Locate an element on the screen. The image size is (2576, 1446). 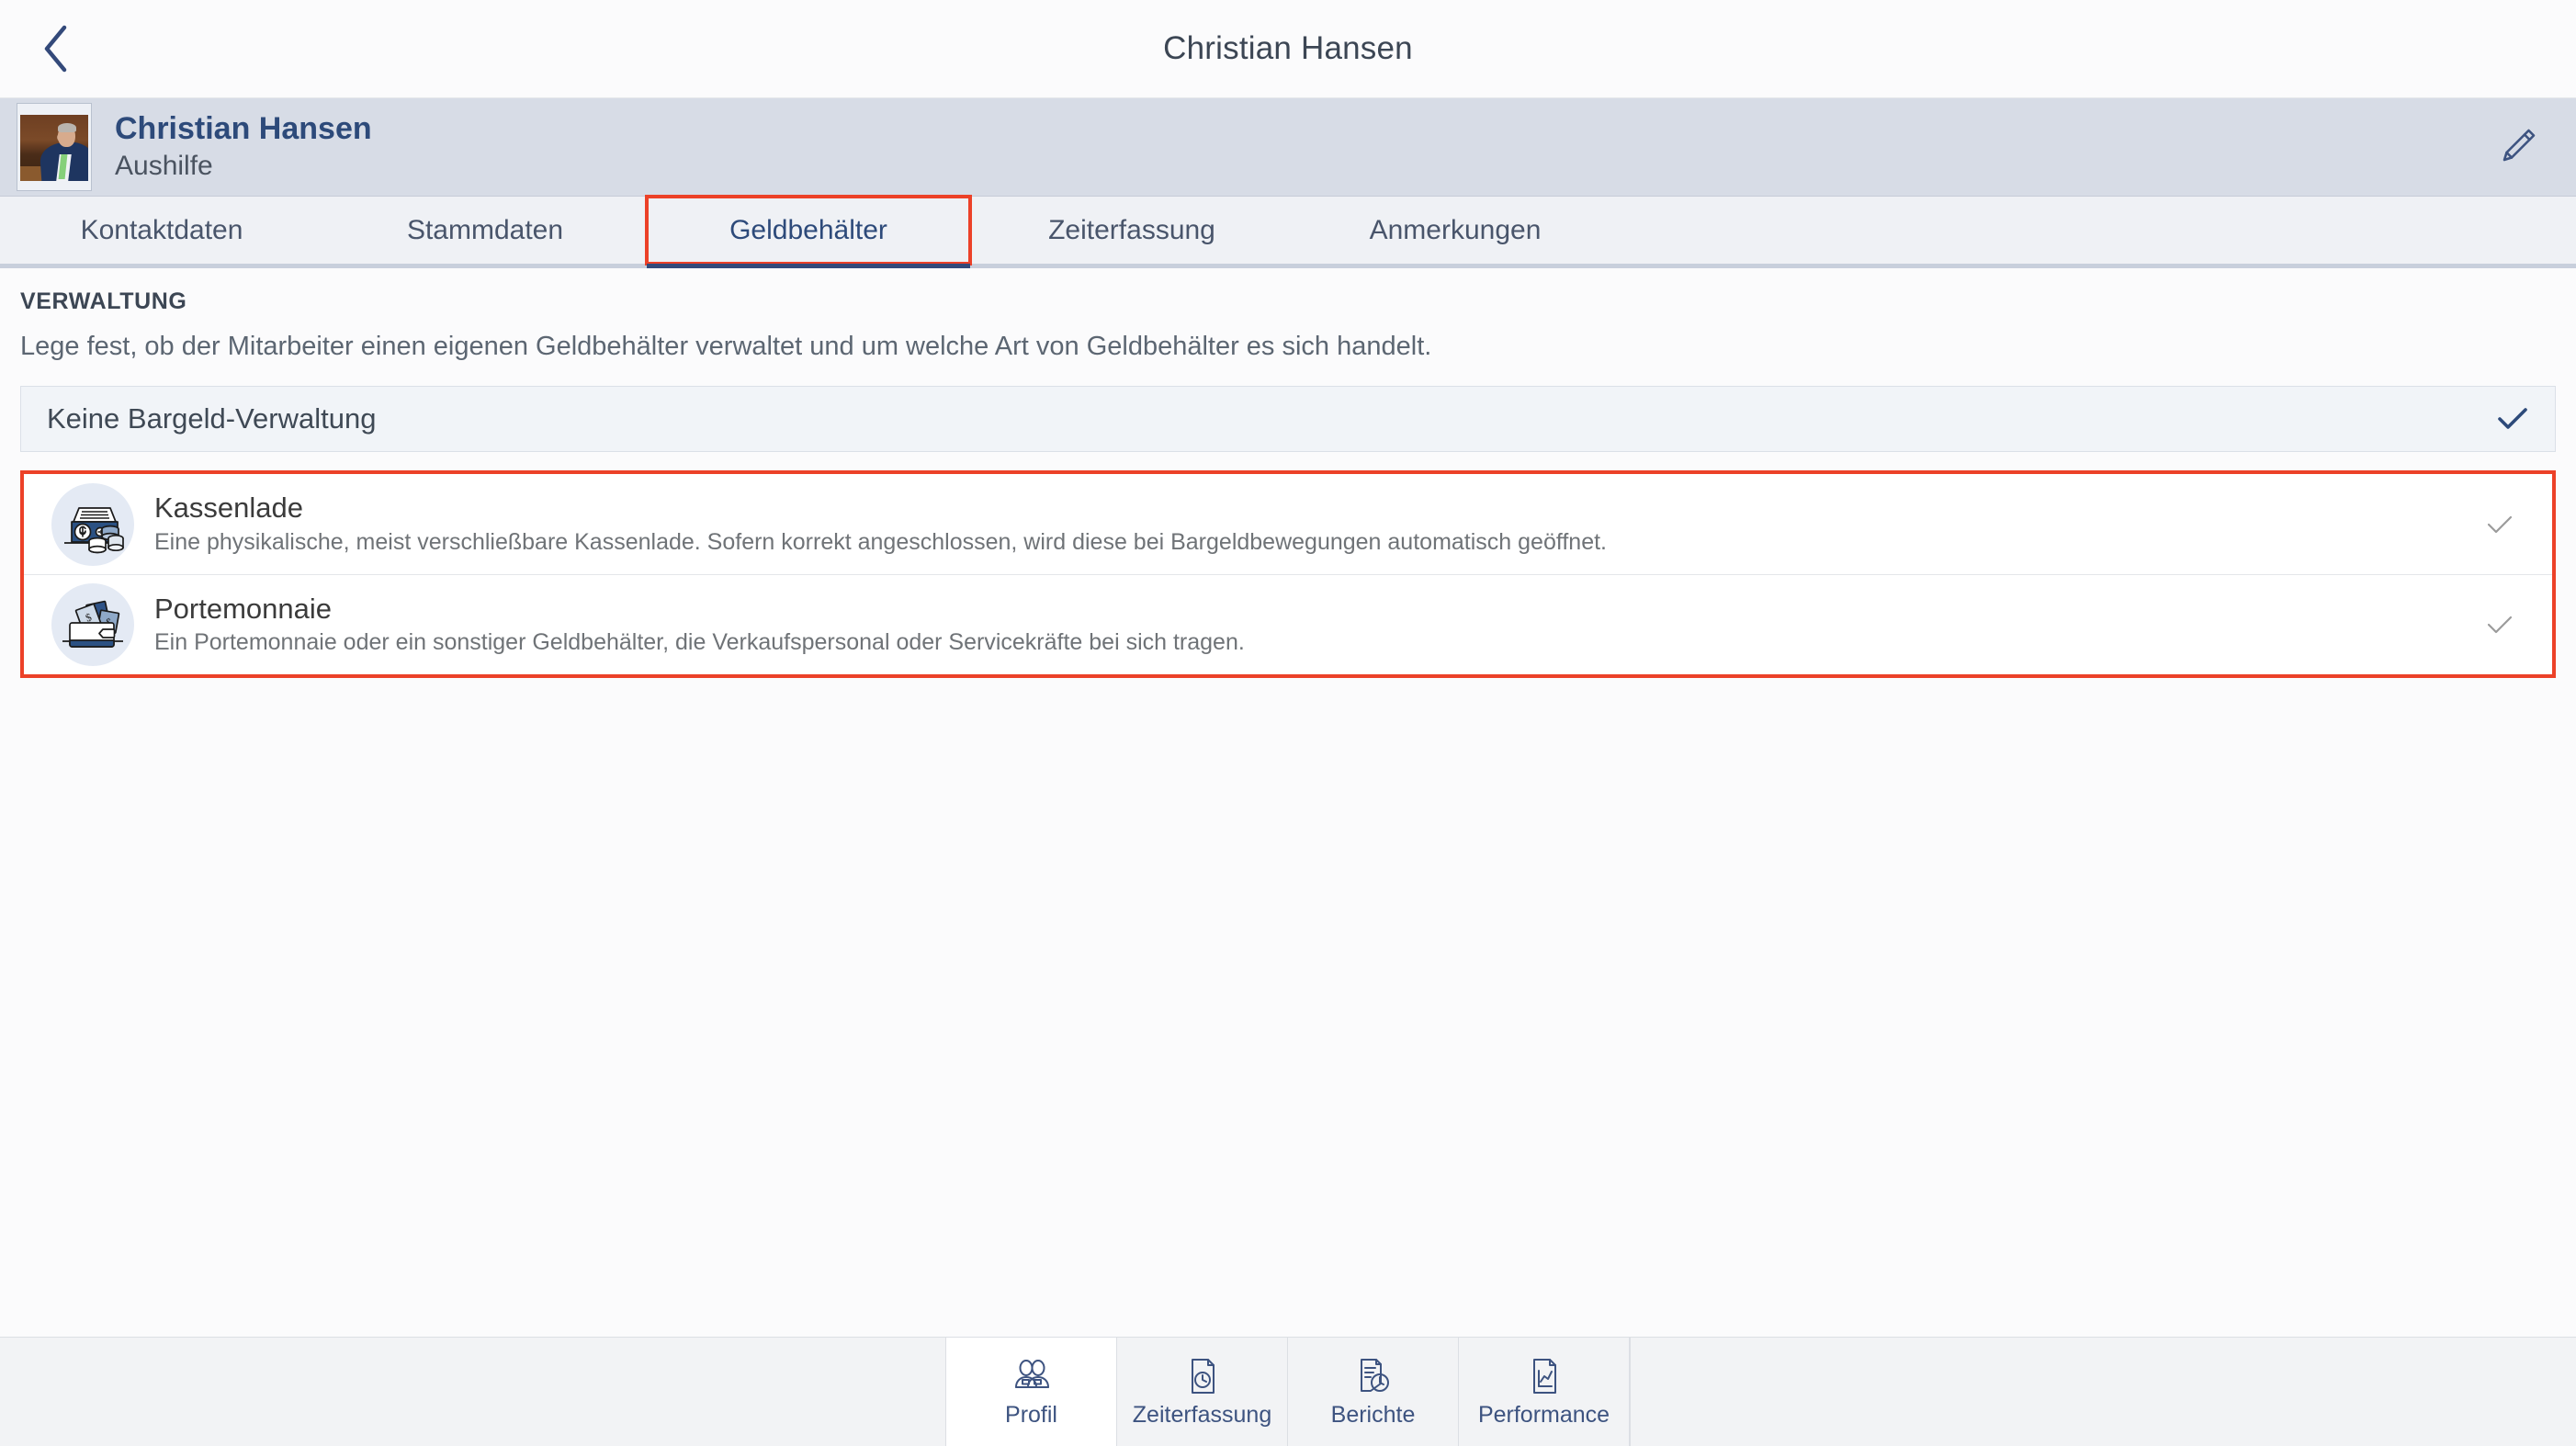
tab-kontaktdaten: Kontaktdaten is located at coordinates (161, 230).